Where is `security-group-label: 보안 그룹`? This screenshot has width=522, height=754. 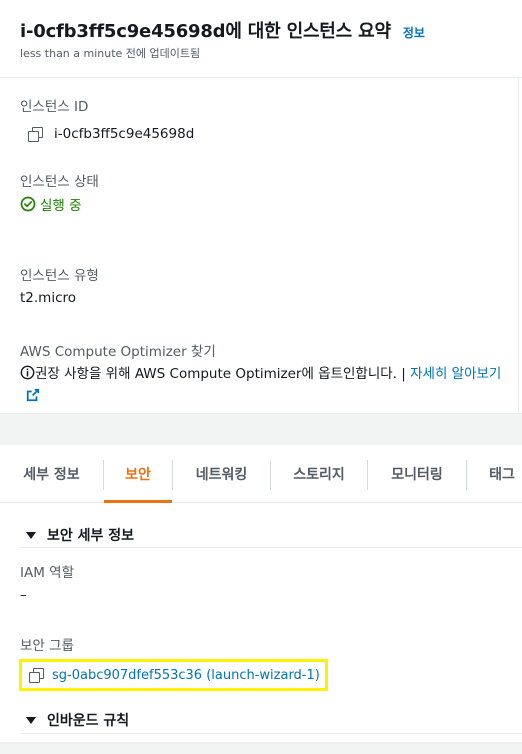
security-group-label: 보안 그룹 is located at coordinates (47, 646).